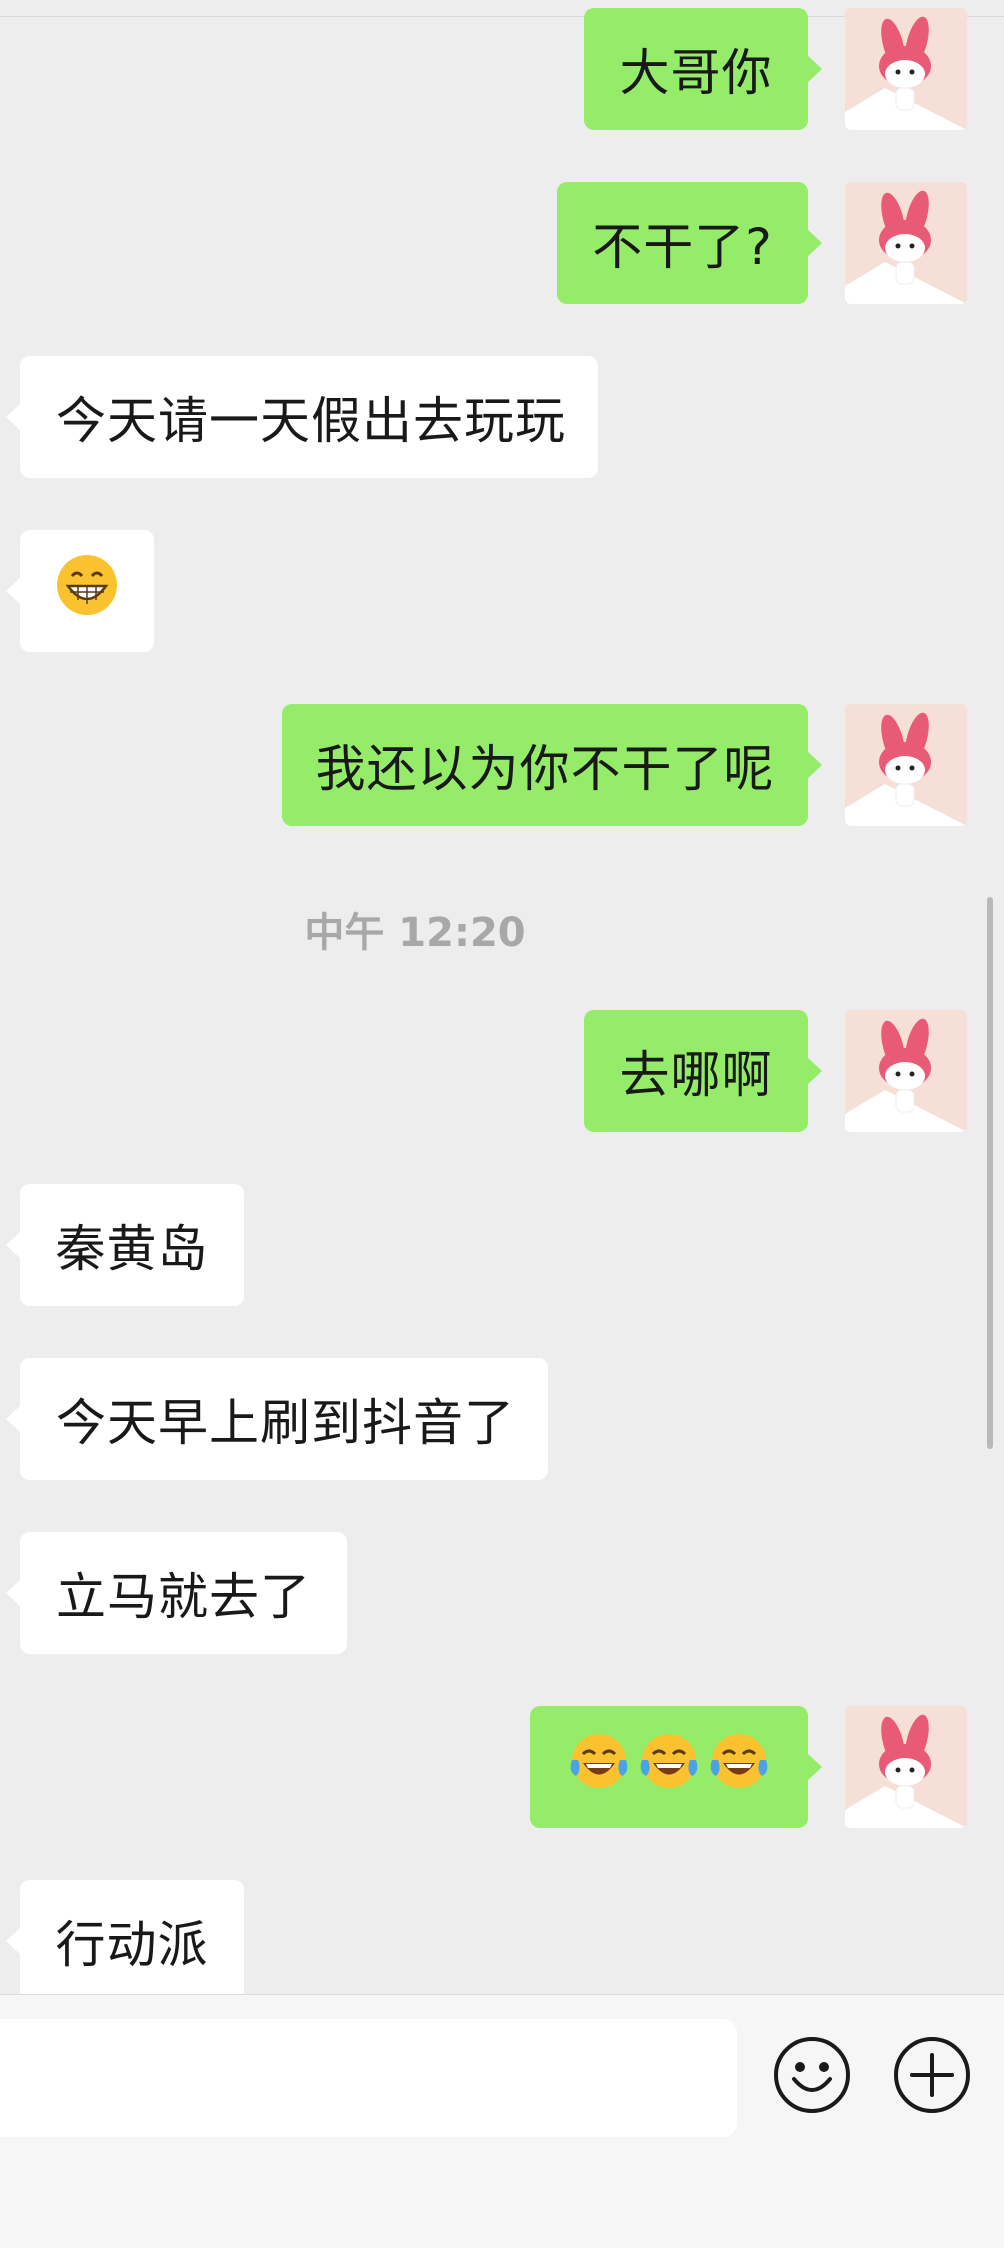 Image resolution: width=1004 pixels, height=2248 pixels. I want to click on message-text: 今天早上刷到抖音了, so click(285, 1423).